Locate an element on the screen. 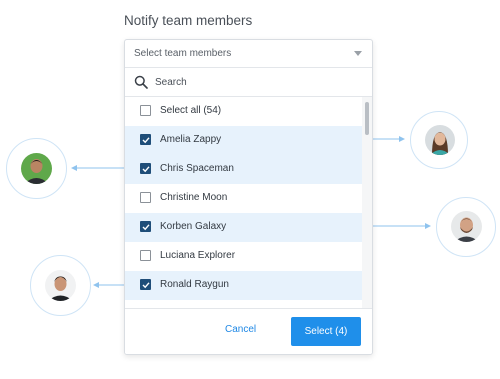 The width and height of the screenshot is (500, 379). cancel-button: Cancel is located at coordinates (240, 329).